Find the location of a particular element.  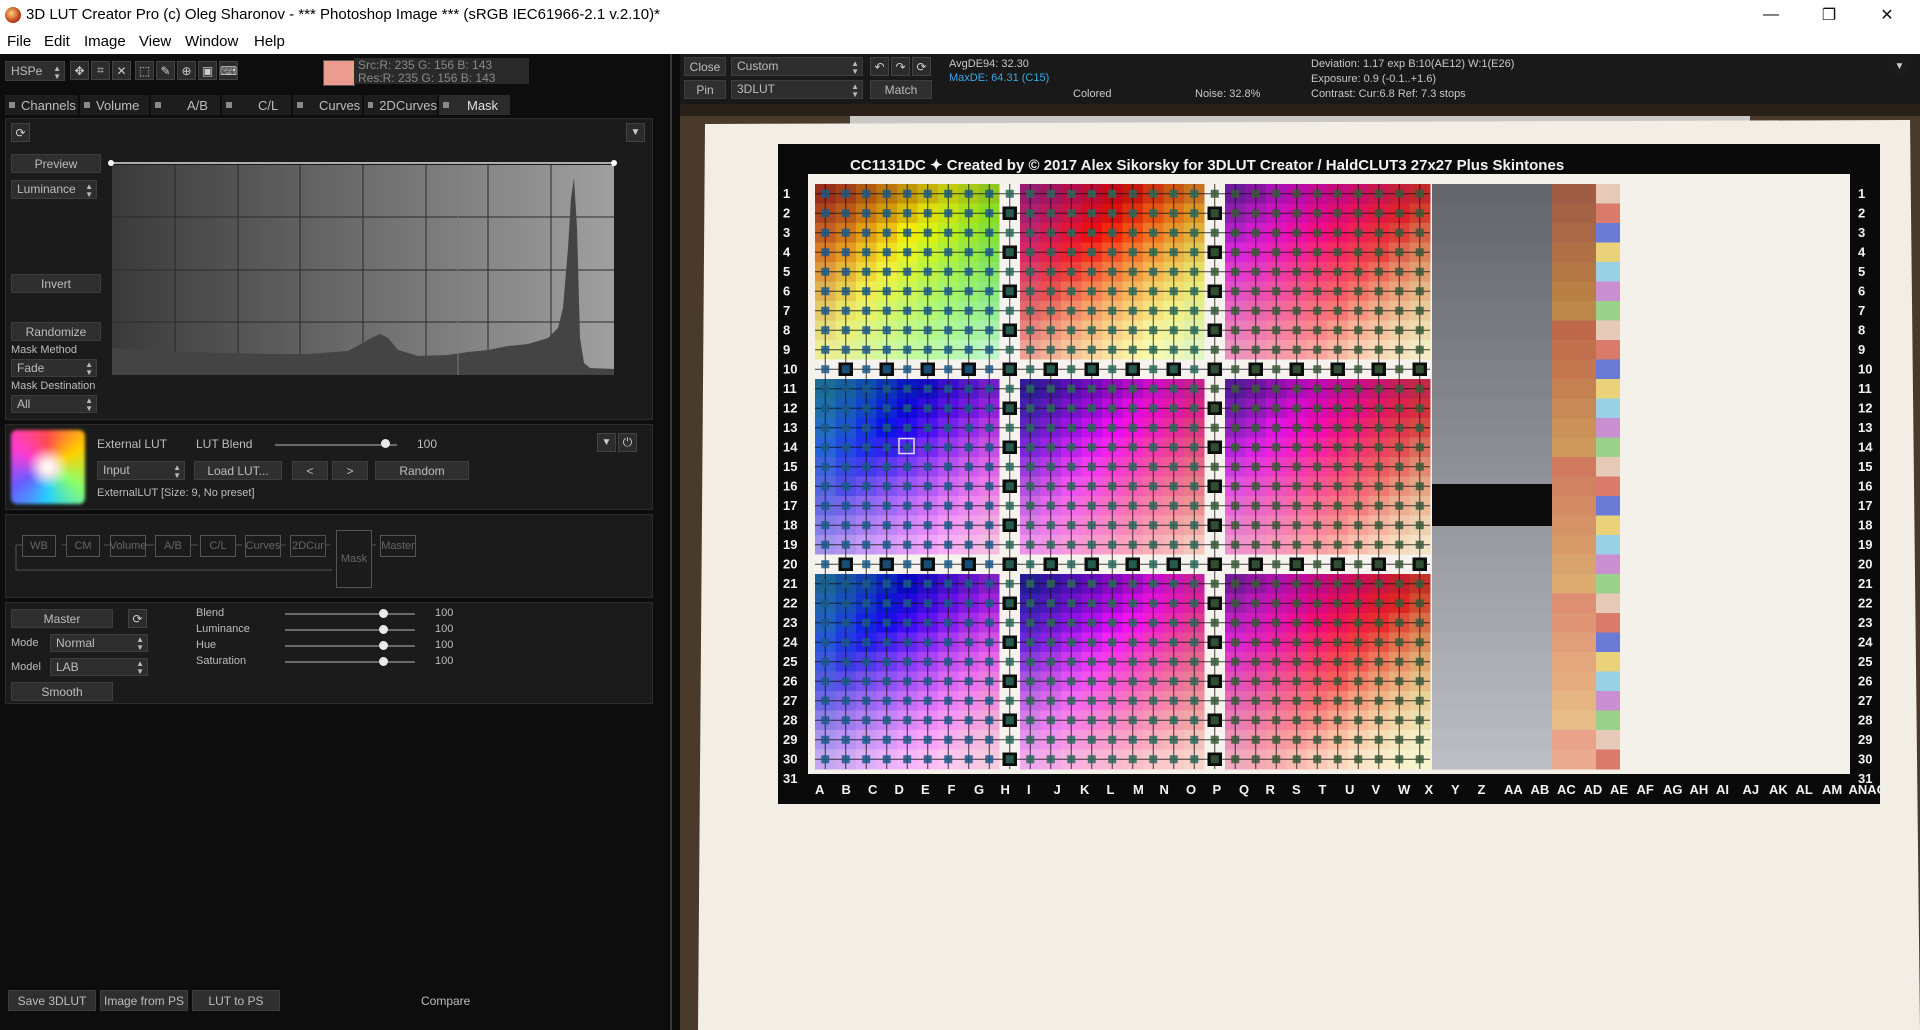

colorspace-select: HSPe ▲ ▼ is located at coordinates (35, 71).